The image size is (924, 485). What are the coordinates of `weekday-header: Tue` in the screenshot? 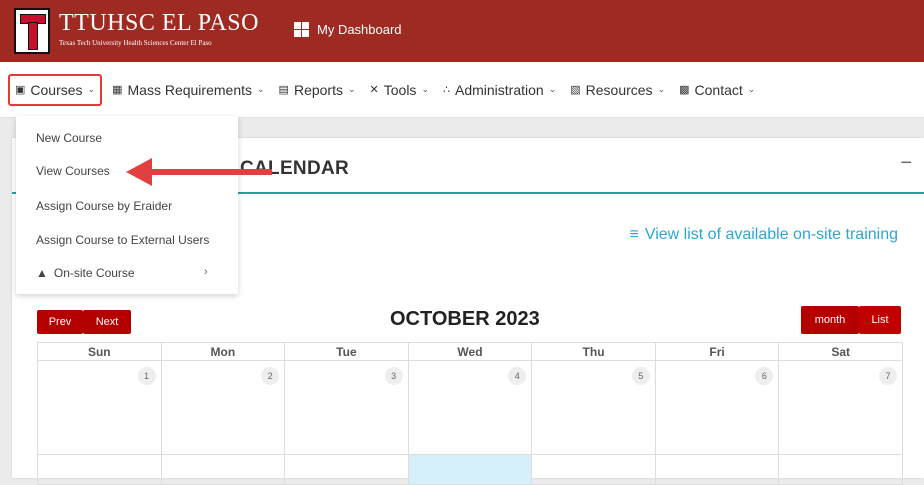 It's located at (346, 351).